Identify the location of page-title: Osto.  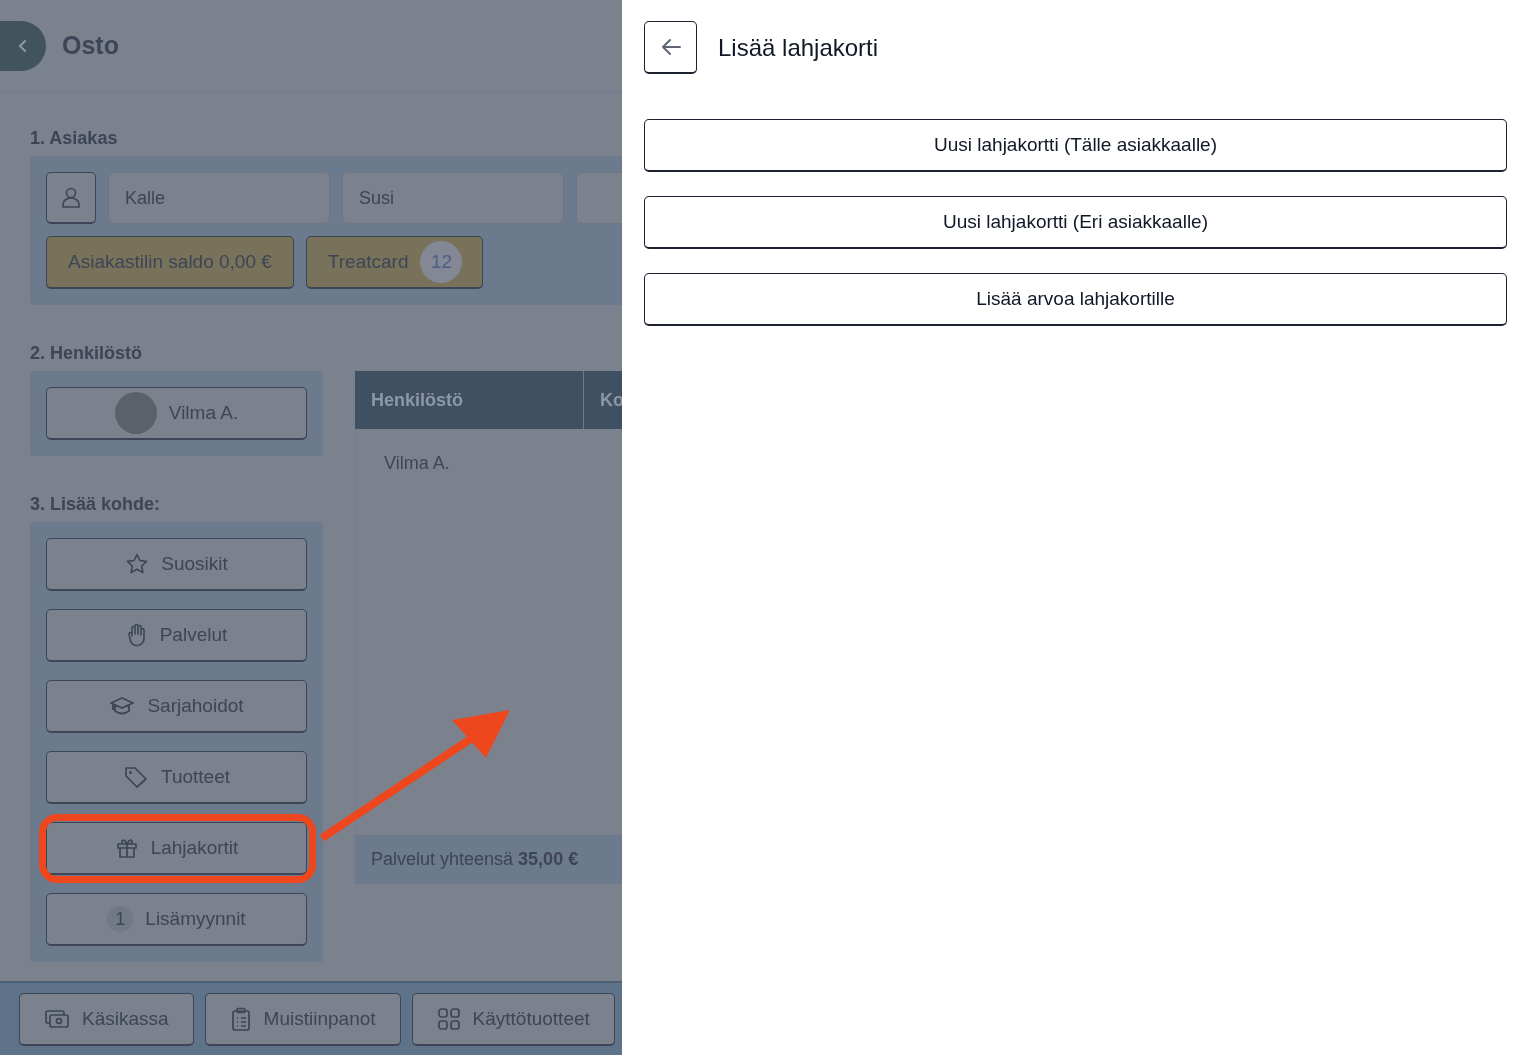
(90, 45).